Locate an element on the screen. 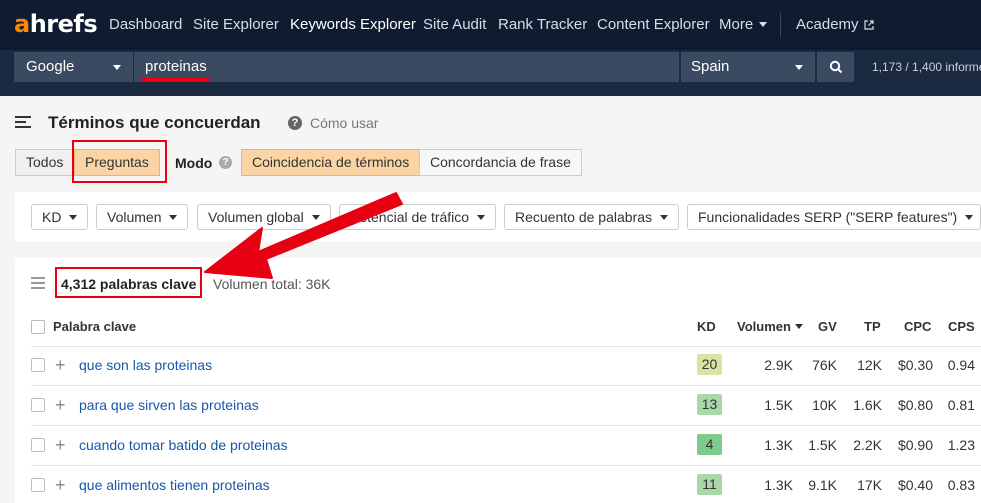 The image size is (981, 503). cpc-value: $0.90 is located at coordinates (915, 445).